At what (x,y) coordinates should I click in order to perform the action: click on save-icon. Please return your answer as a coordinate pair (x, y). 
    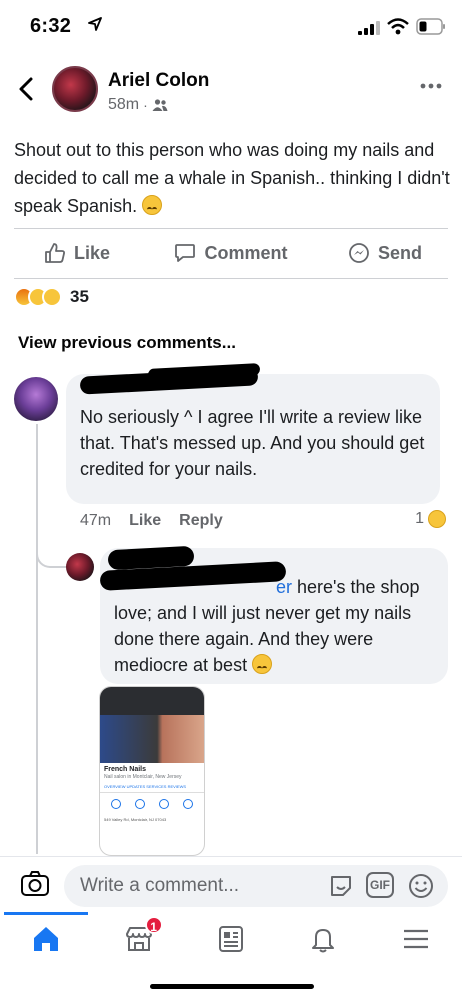
    Looking at the image, I should click on (188, 804).